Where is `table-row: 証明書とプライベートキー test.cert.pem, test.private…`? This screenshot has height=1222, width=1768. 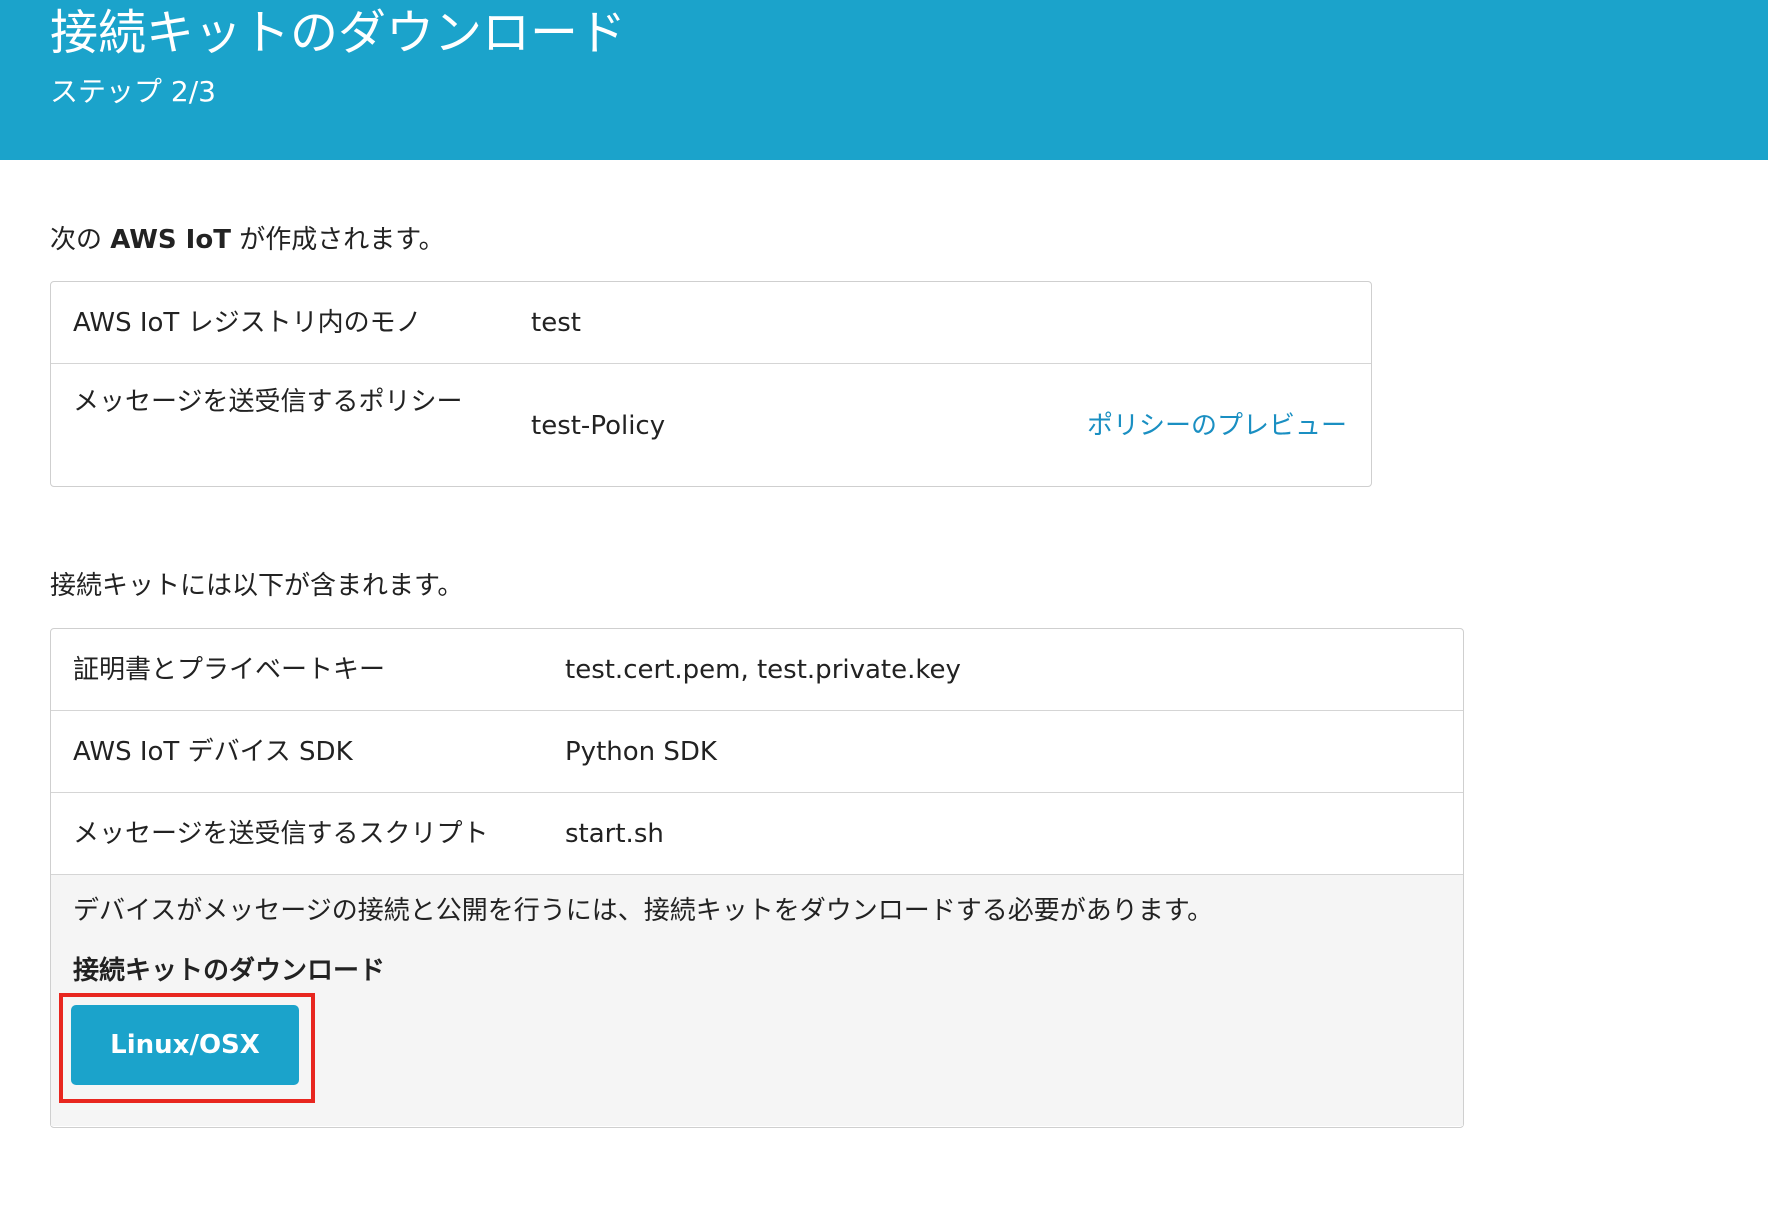
table-row: 証明書とプライベートキー test.cert.pem, test.private… is located at coordinates (757, 670).